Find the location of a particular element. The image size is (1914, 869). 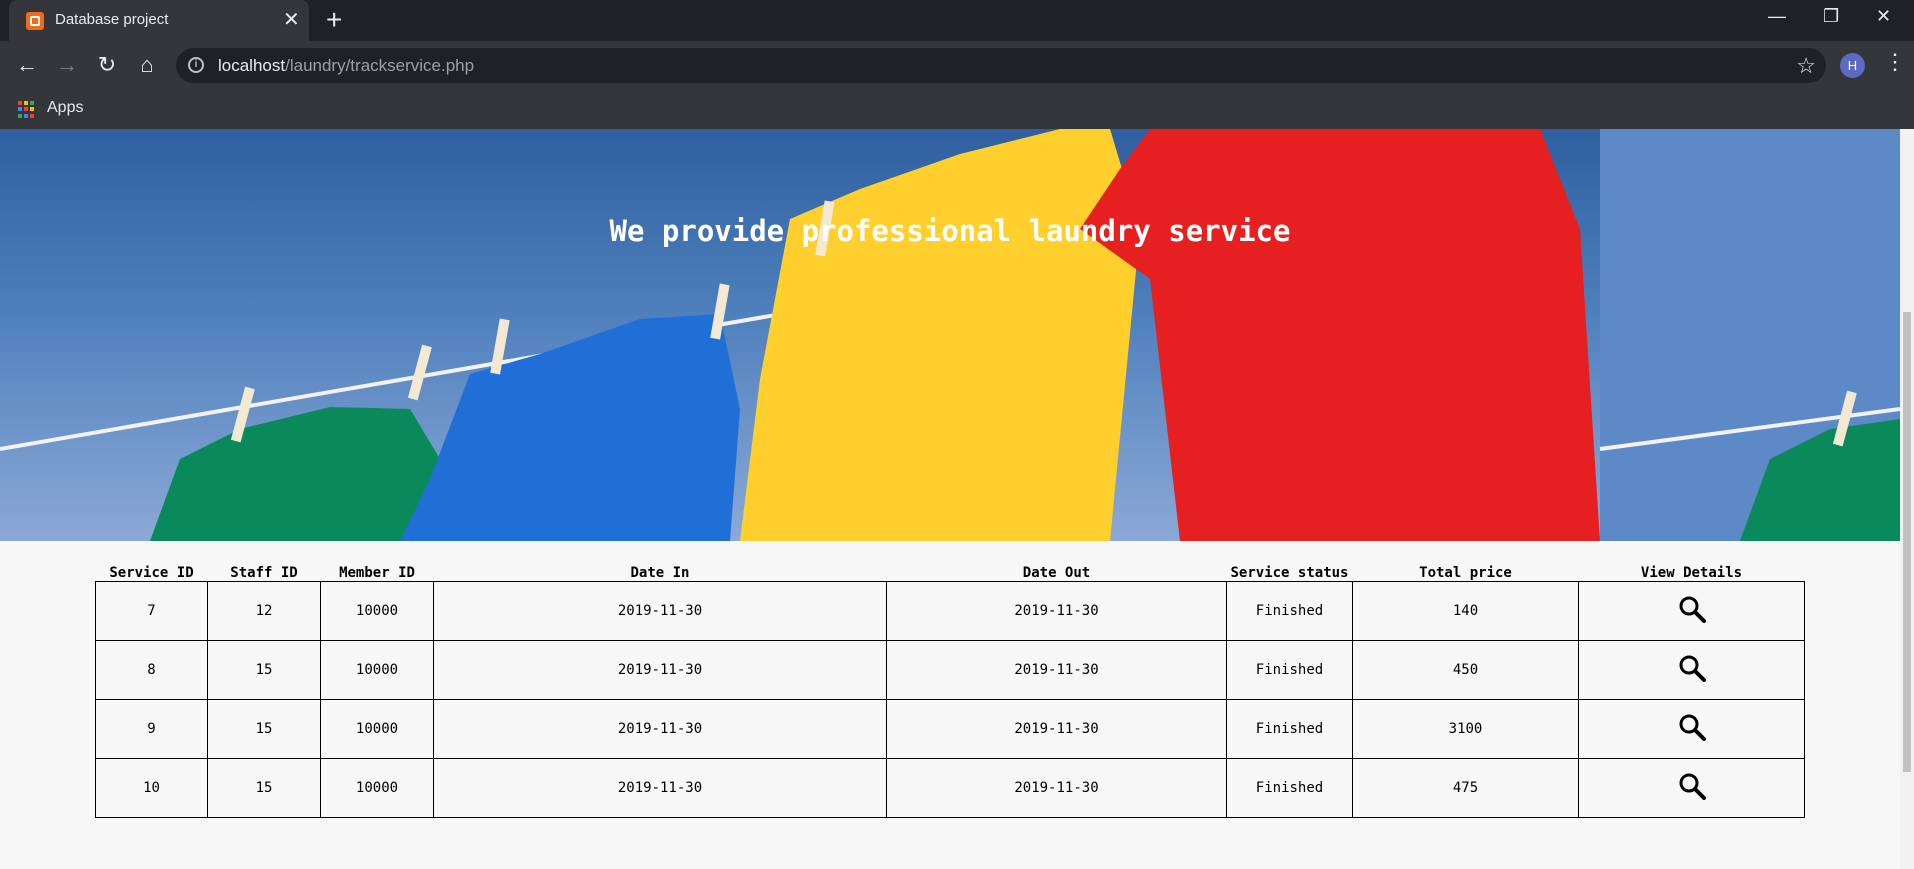

cell-service-id: 9 is located at coordinates (151, 729).